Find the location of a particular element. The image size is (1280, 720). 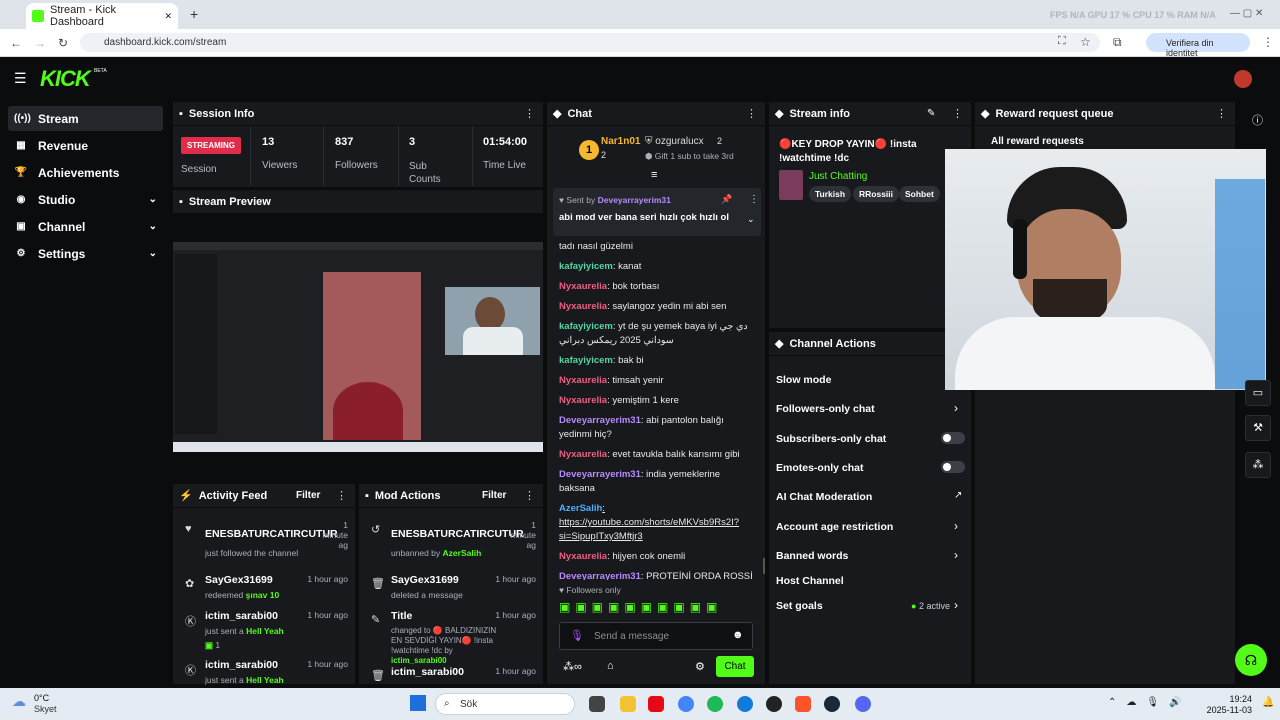

extensions-icon: ⧉ is located at coordinates (1117, 42).